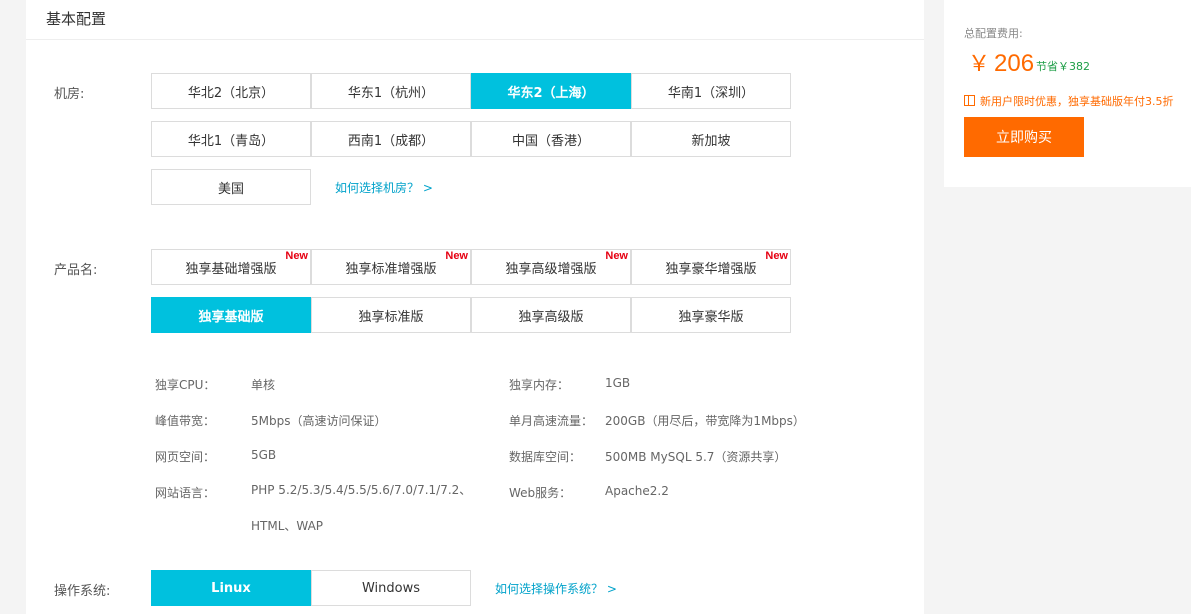 The height and width of the screenshot is (614, 1191). What do you see at coordinates (185, 457) in the screenshot?
I see `spec-web-space-label: 网页空间：` at bounding box center [185, 457].